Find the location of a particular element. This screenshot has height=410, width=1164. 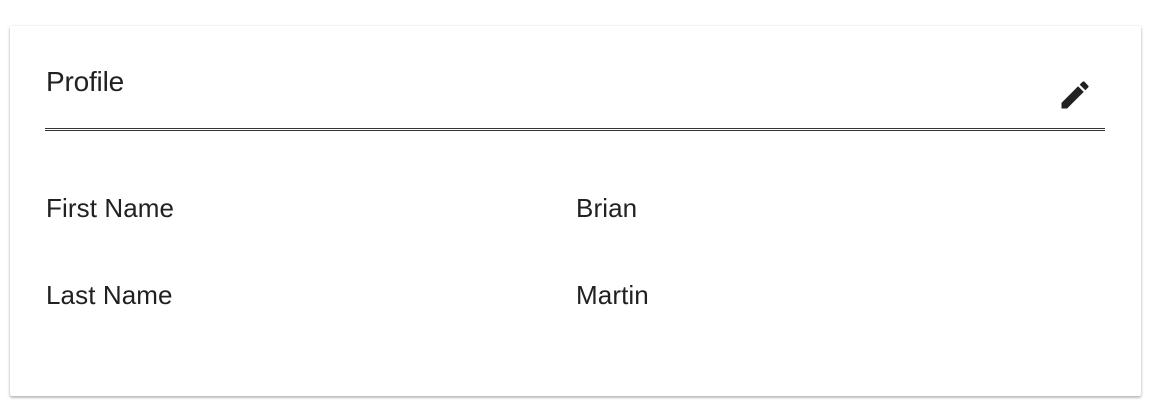

field-row-last-name: Last Name Martin is located at coordinates (576, 295).